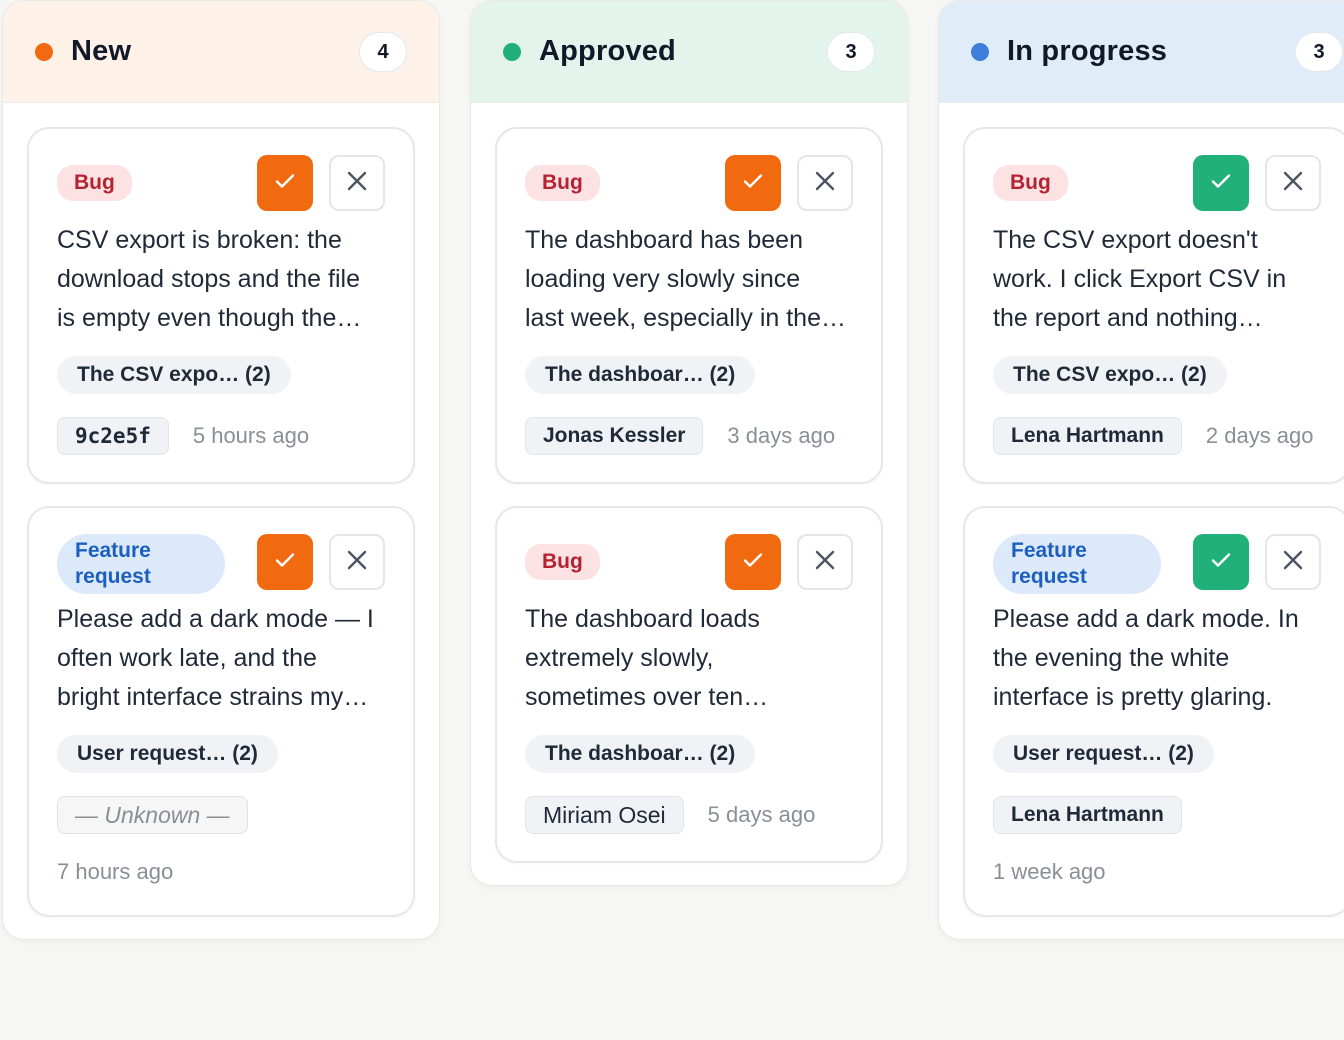 Image resolution: width=1344 pixels, height=1040 pixels. Describe the element at coordinates (113, 436) in the screenshot. I see `reporter-badge: 9c2e5f` at that location.